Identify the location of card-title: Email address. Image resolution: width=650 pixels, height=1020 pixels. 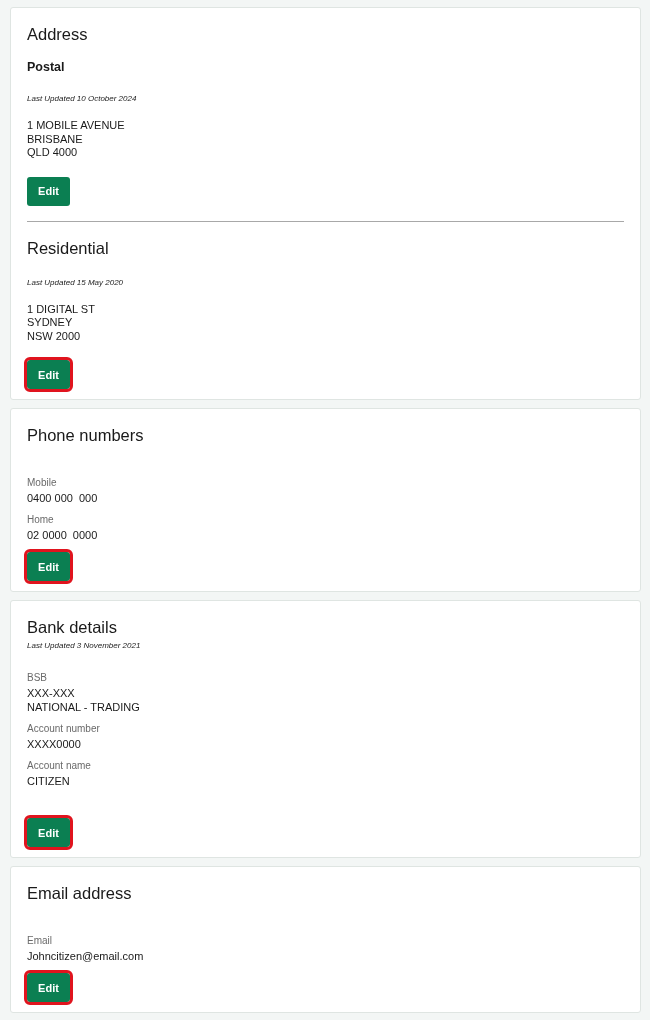
(79, 893).